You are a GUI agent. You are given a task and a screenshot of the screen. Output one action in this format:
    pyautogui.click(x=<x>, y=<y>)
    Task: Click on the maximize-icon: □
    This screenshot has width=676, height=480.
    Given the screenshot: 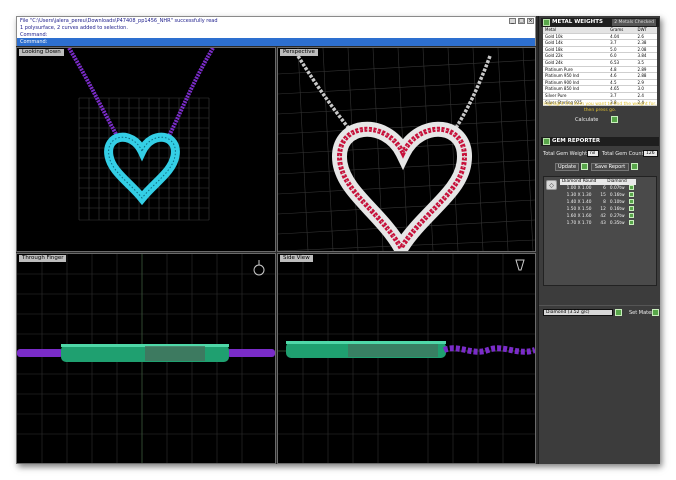 What is the action you would take?
    pyautogui.click(x=521, y=21)
    